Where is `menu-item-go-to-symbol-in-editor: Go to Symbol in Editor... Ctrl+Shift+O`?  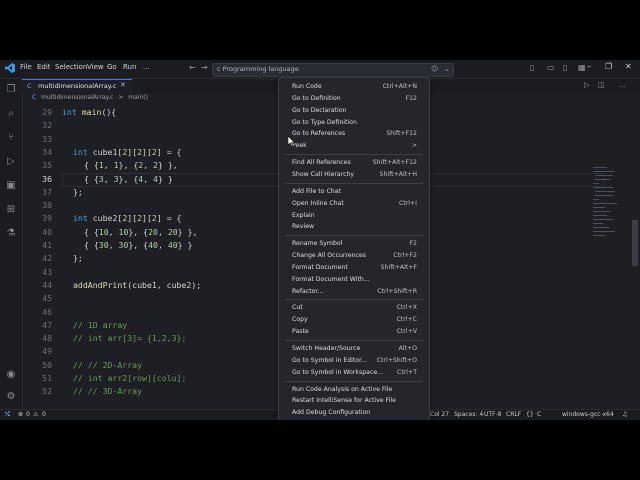 menu-item-go-to-symbol-in-editor: Go to Symbol in Editor... Ctrl+Shift+O is located at coordinates (354, 360).